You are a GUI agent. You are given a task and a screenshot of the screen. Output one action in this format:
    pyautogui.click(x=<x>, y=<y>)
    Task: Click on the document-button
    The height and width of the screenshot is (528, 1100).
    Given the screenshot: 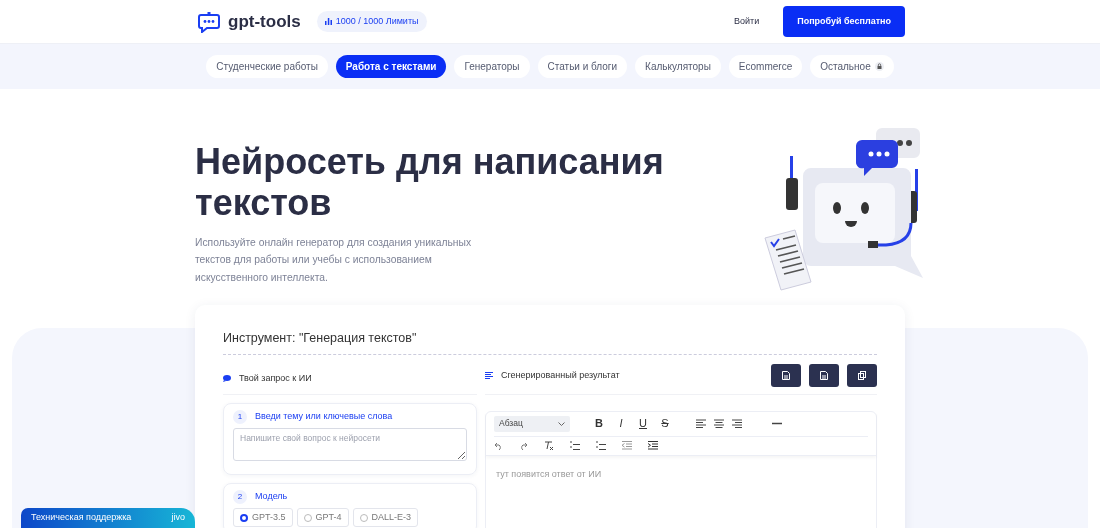 What is the action you would take?
    pyautogui.click(x=824, y=375)
    